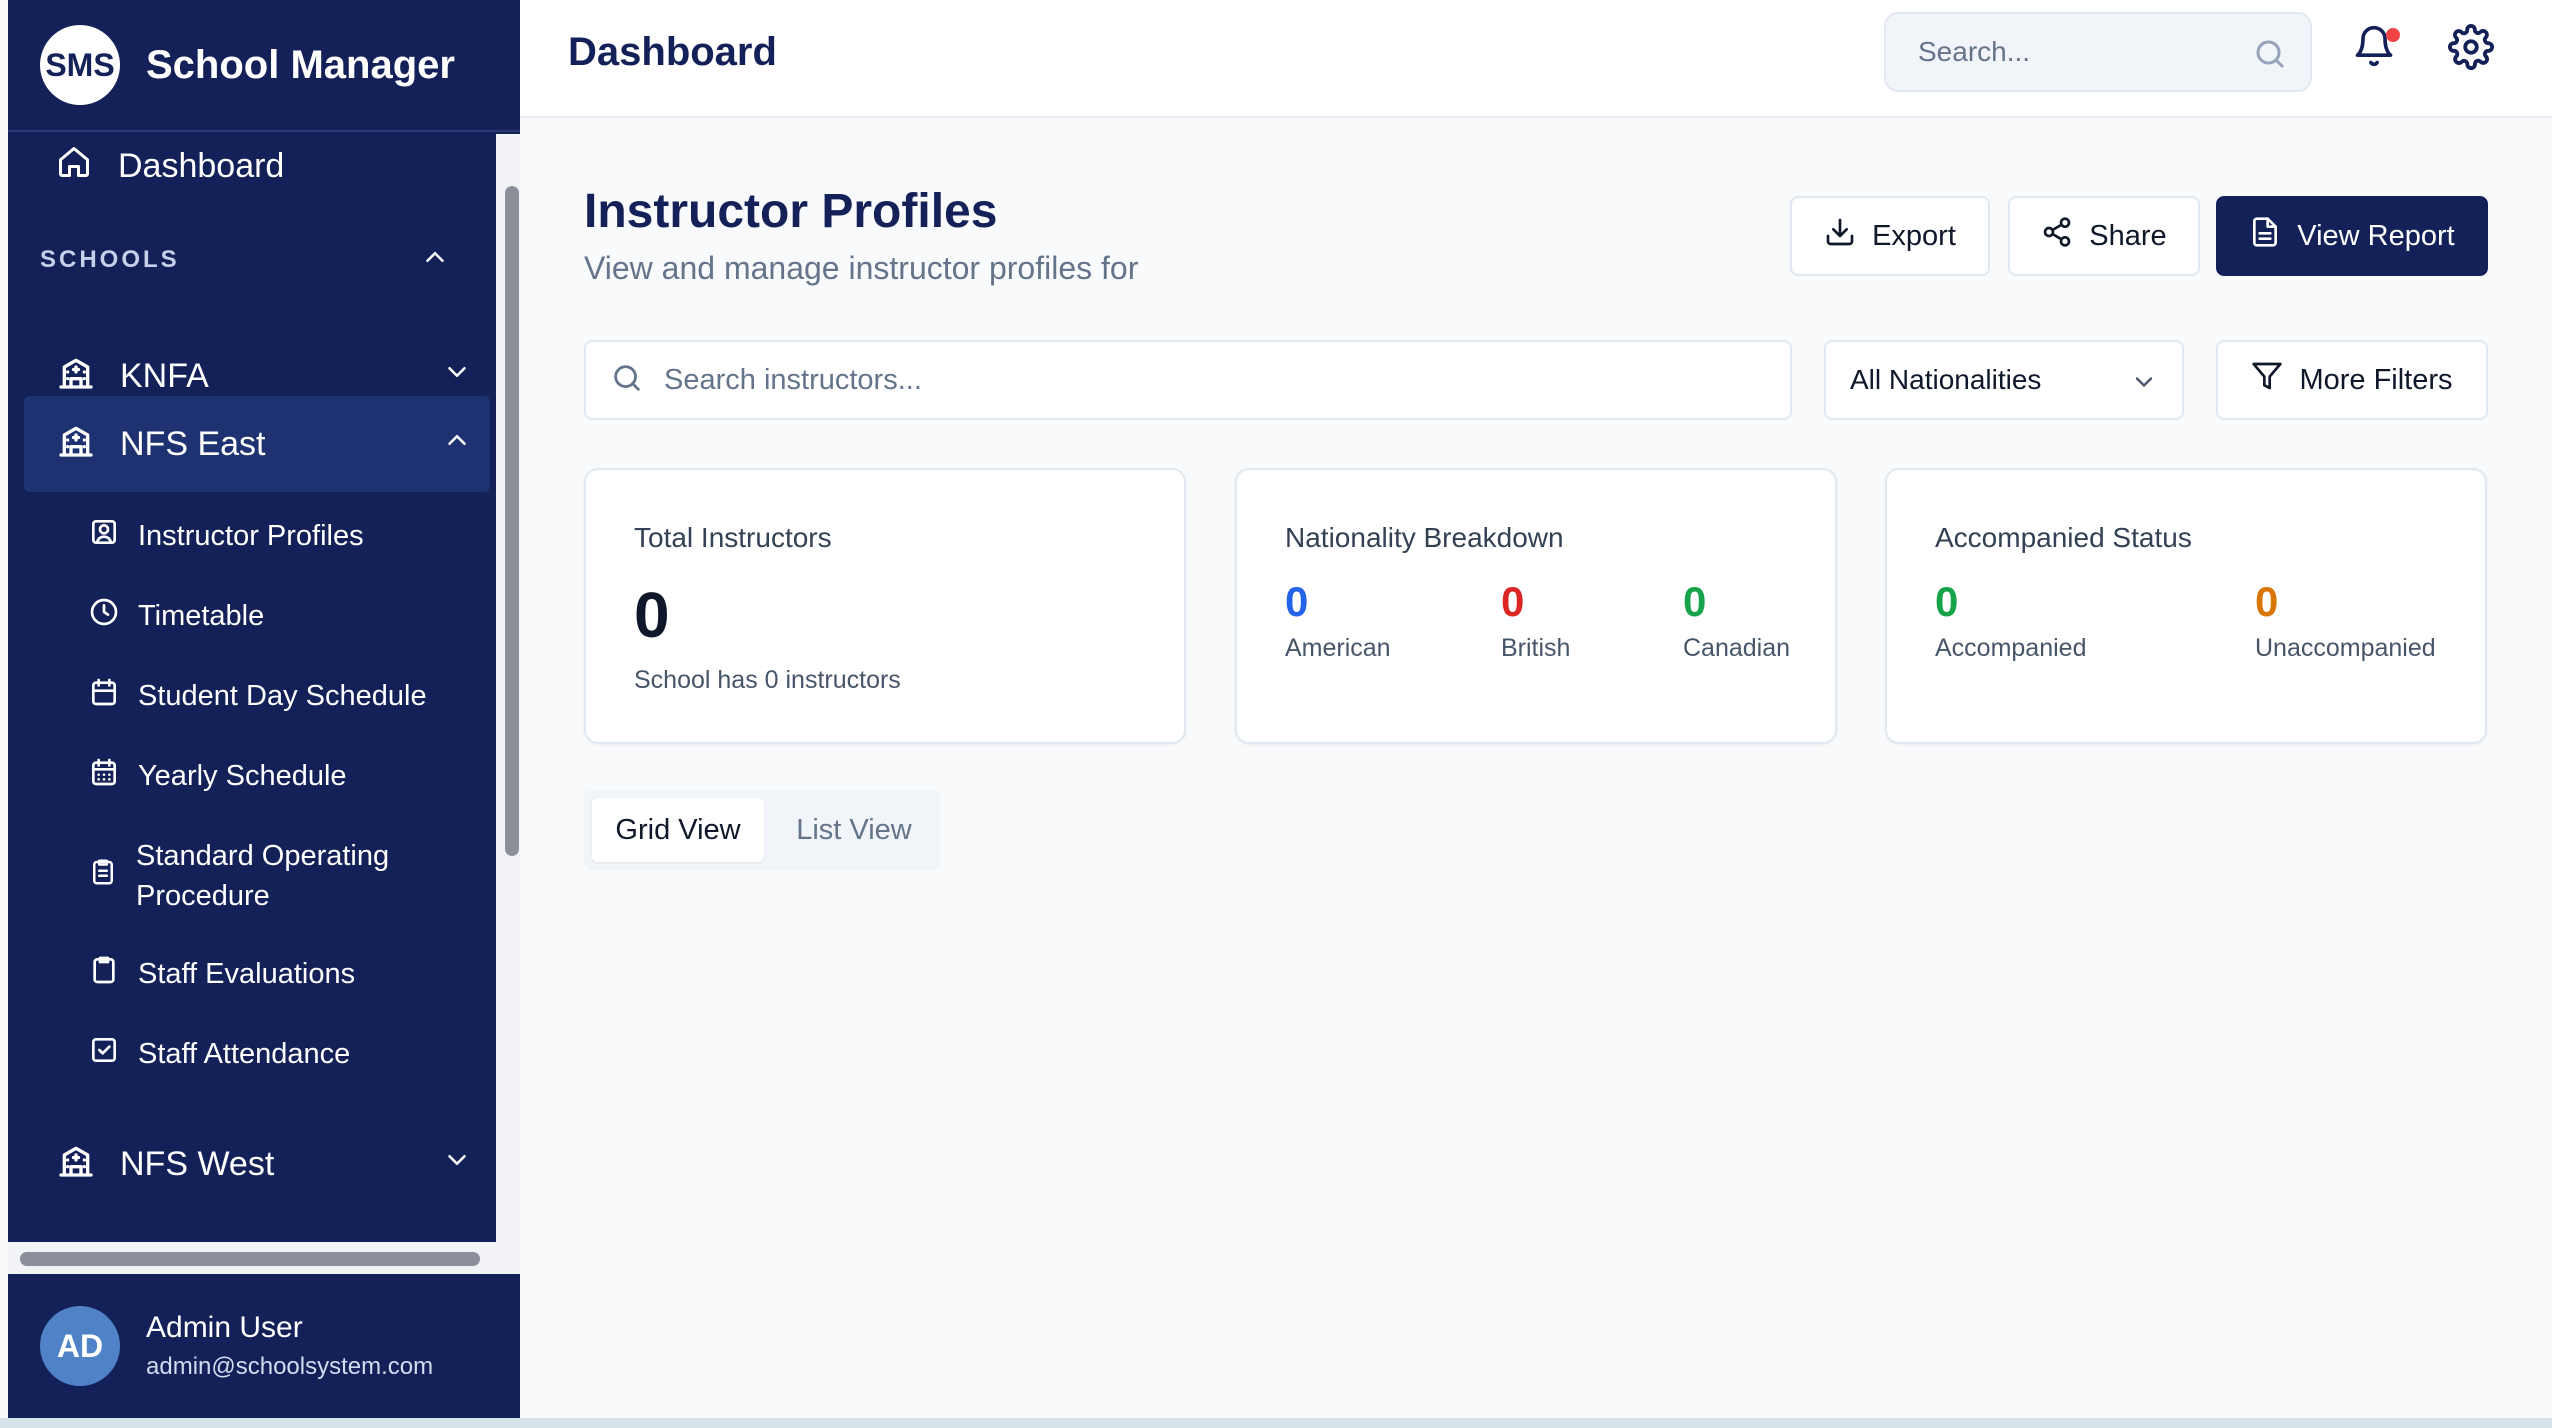 The height and width of the screenshot is (1428, 2552). I want to click on filter-icon, so click(2275, 380).